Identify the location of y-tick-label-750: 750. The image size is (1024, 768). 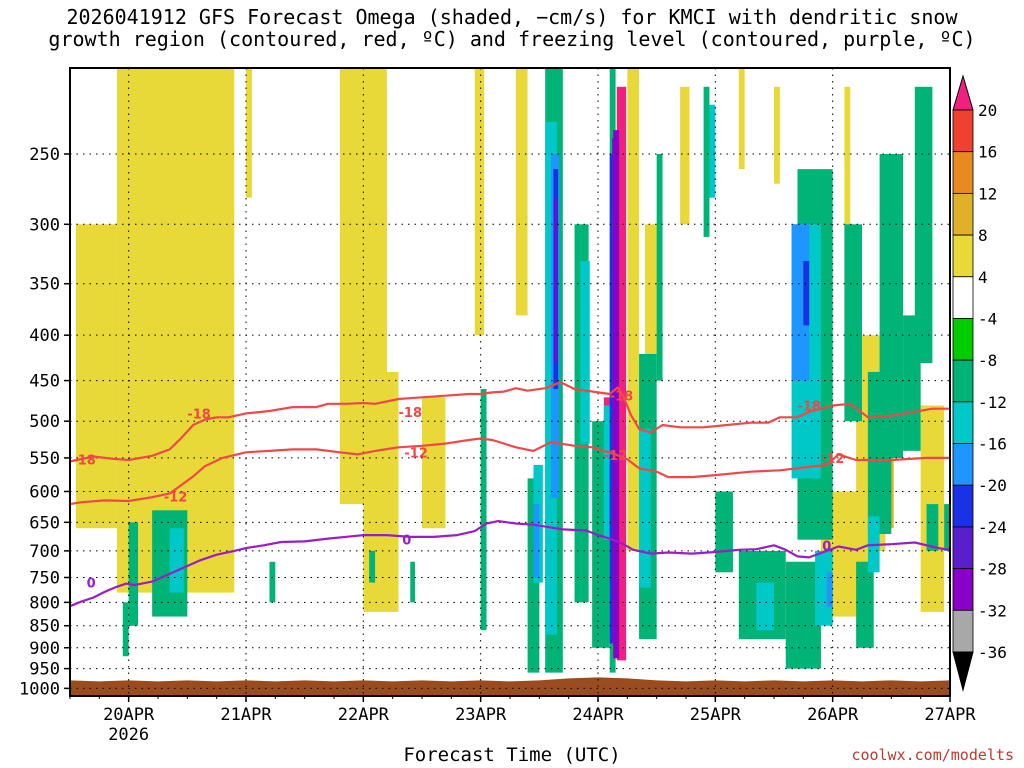
(44, 578).